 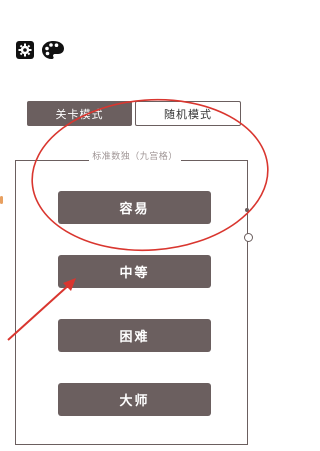 I want to click on theme-button, so click(x=53, y=50).